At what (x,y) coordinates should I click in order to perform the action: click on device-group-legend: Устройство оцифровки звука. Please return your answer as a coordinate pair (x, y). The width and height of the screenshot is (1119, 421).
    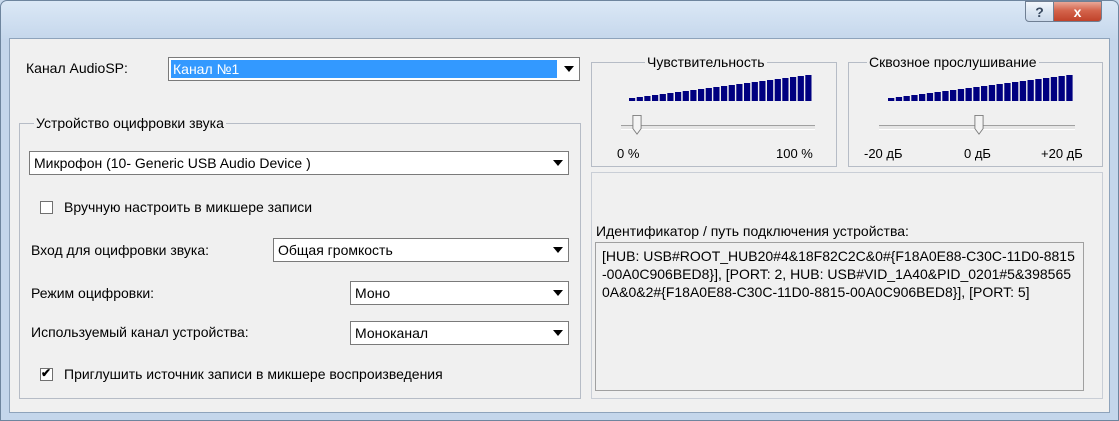
    Looking at the image, I should click on (130, 123).